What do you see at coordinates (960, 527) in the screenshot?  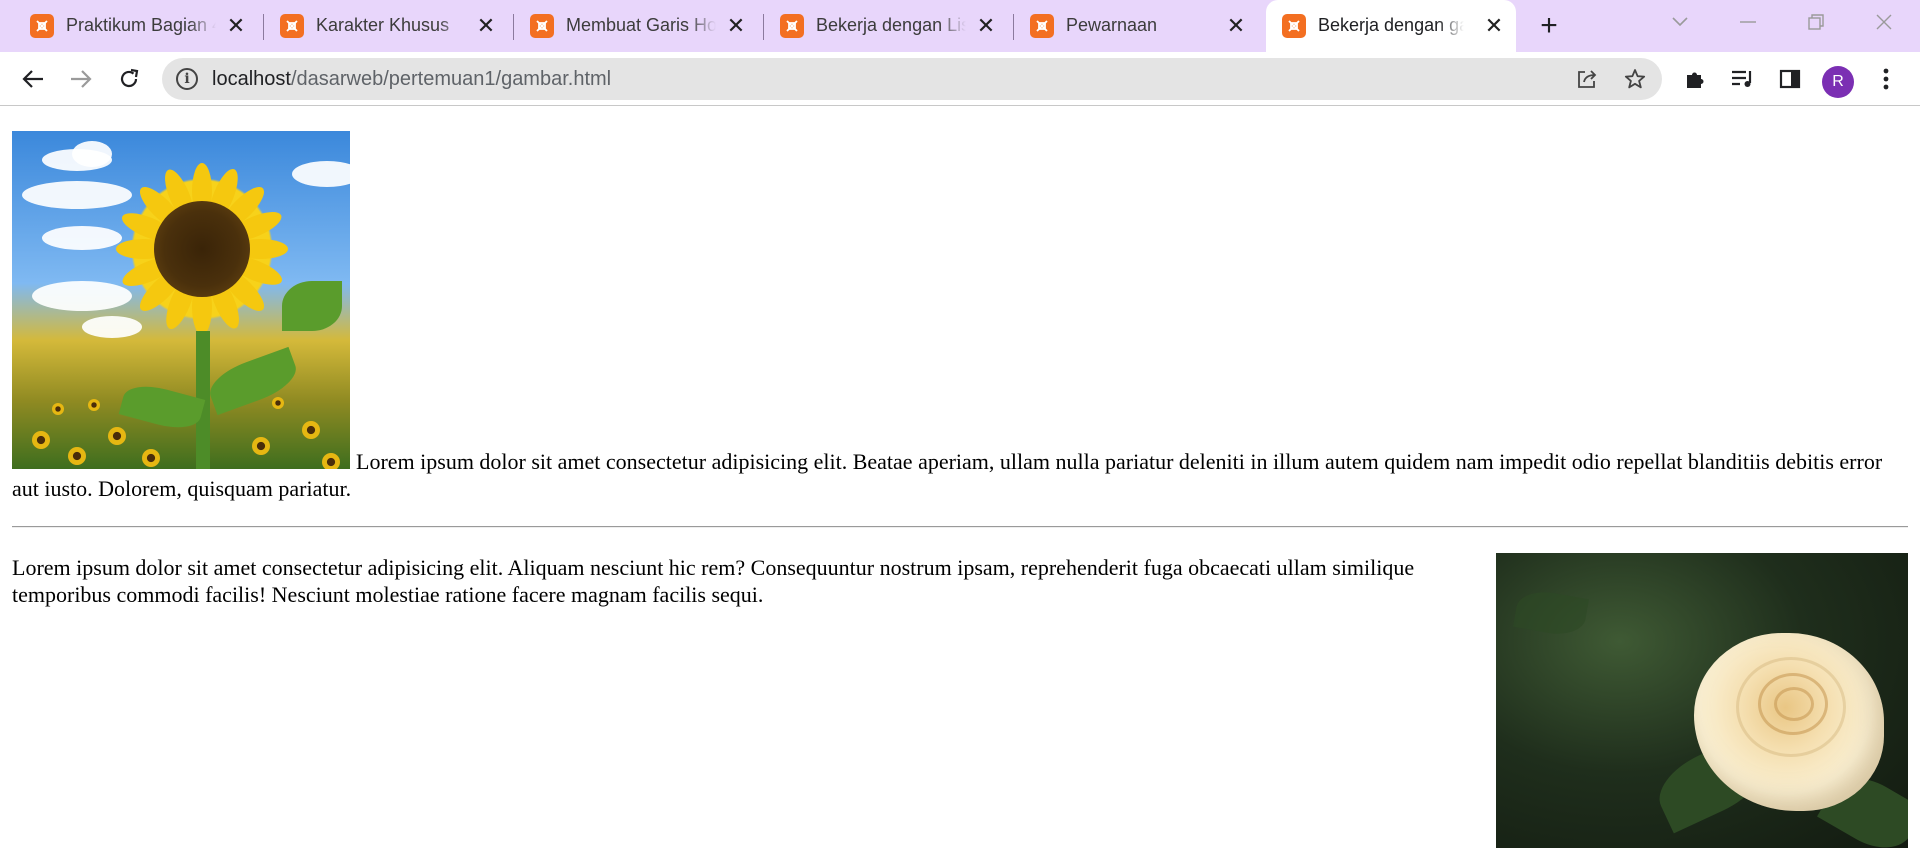 I see `horizontal-rule` at bounding box center [960, 527].